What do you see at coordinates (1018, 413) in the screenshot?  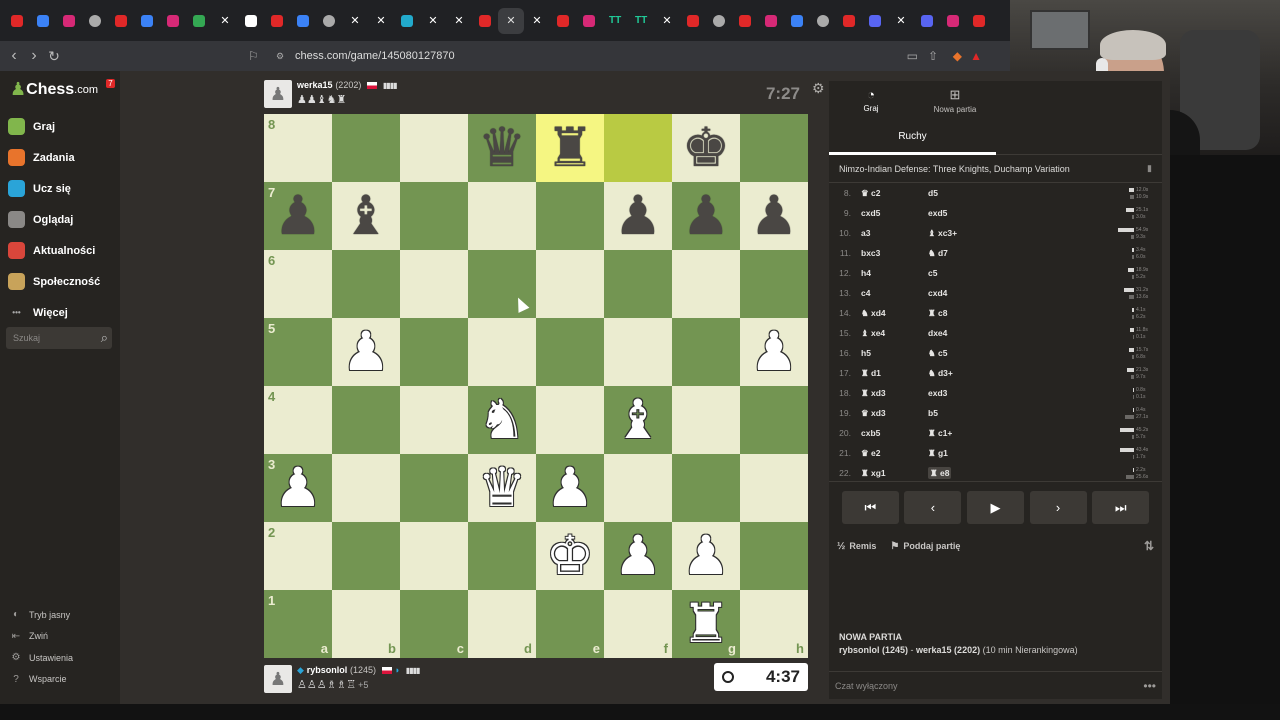 I see `black-move: b5` at bounding box center [1018, 413].